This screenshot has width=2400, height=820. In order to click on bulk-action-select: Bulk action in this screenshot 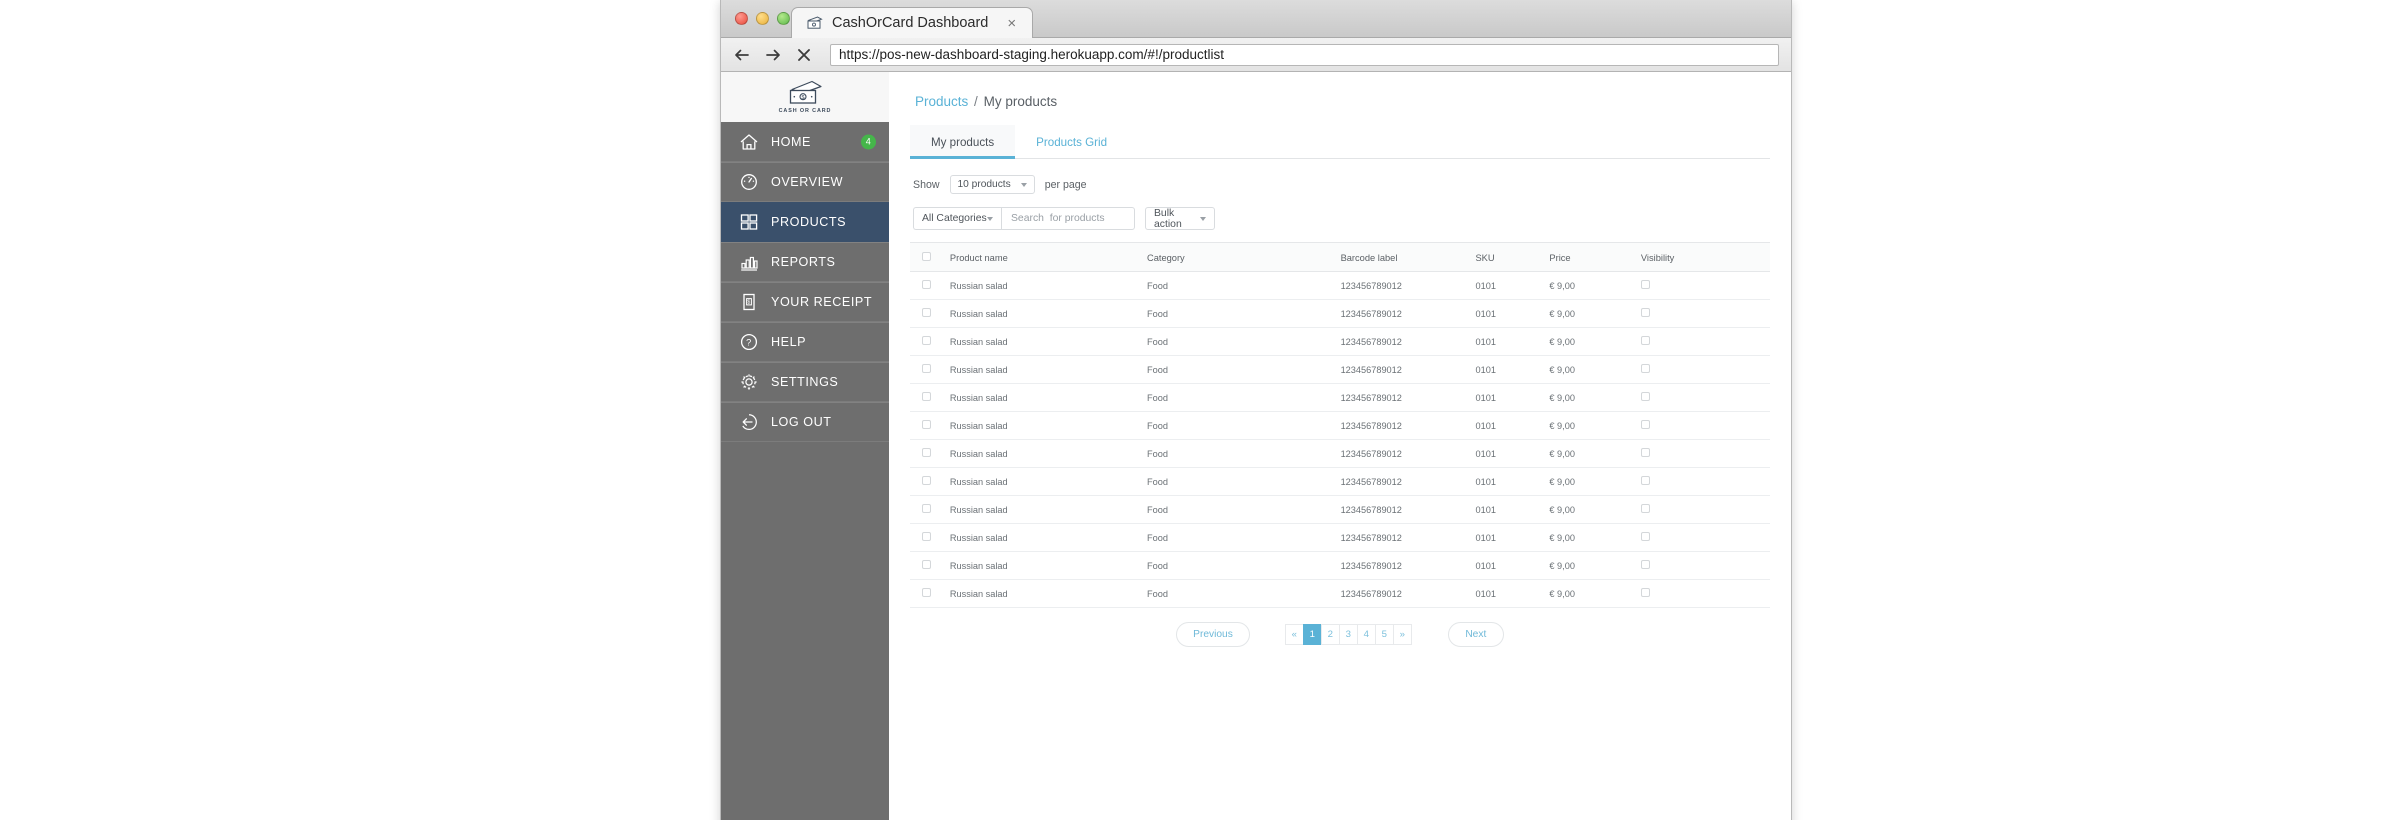, I will do `click(1180, 218)`.